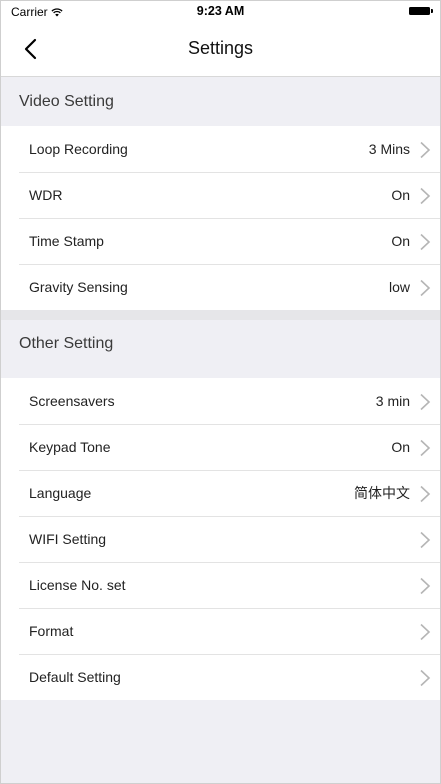 Image resolution: width=441 pixels, height=784 pixels. I want to click on row-label: Screensavers, so click(72, 401).